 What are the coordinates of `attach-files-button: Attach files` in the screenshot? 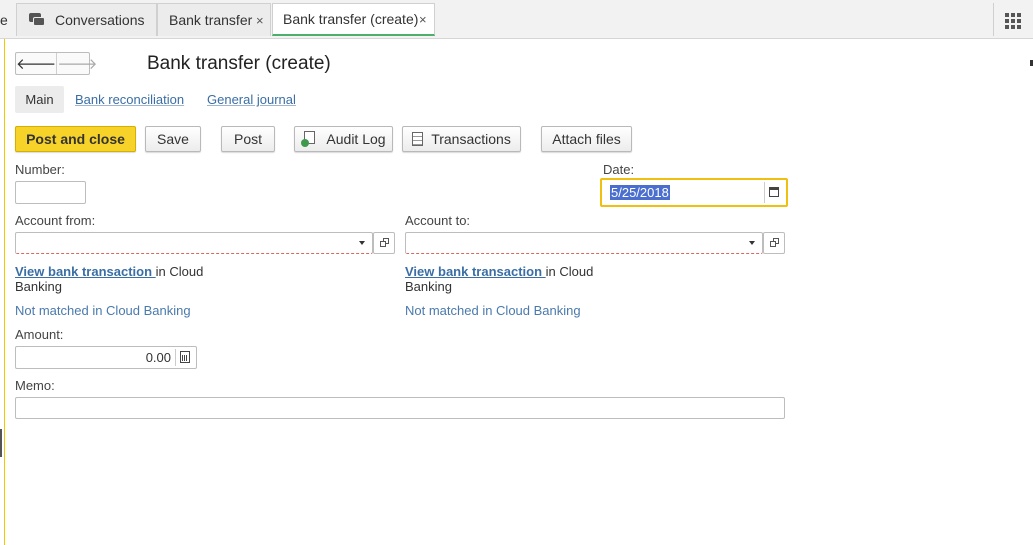 It's located at (586, 139).